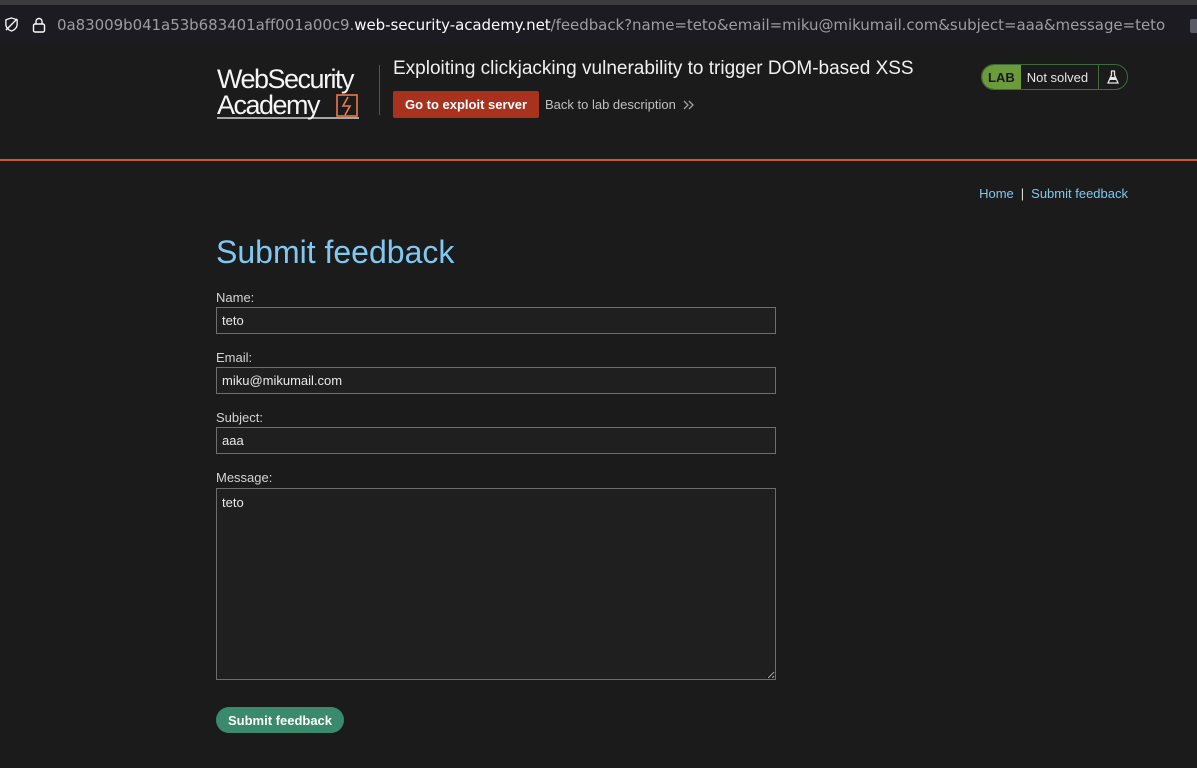 Image resolution: width=1197 pixels, height=768 pixels. Describe the element at coordinates (335, 252) in the screenshot. I see `page-title: Submit feedback` at that location.